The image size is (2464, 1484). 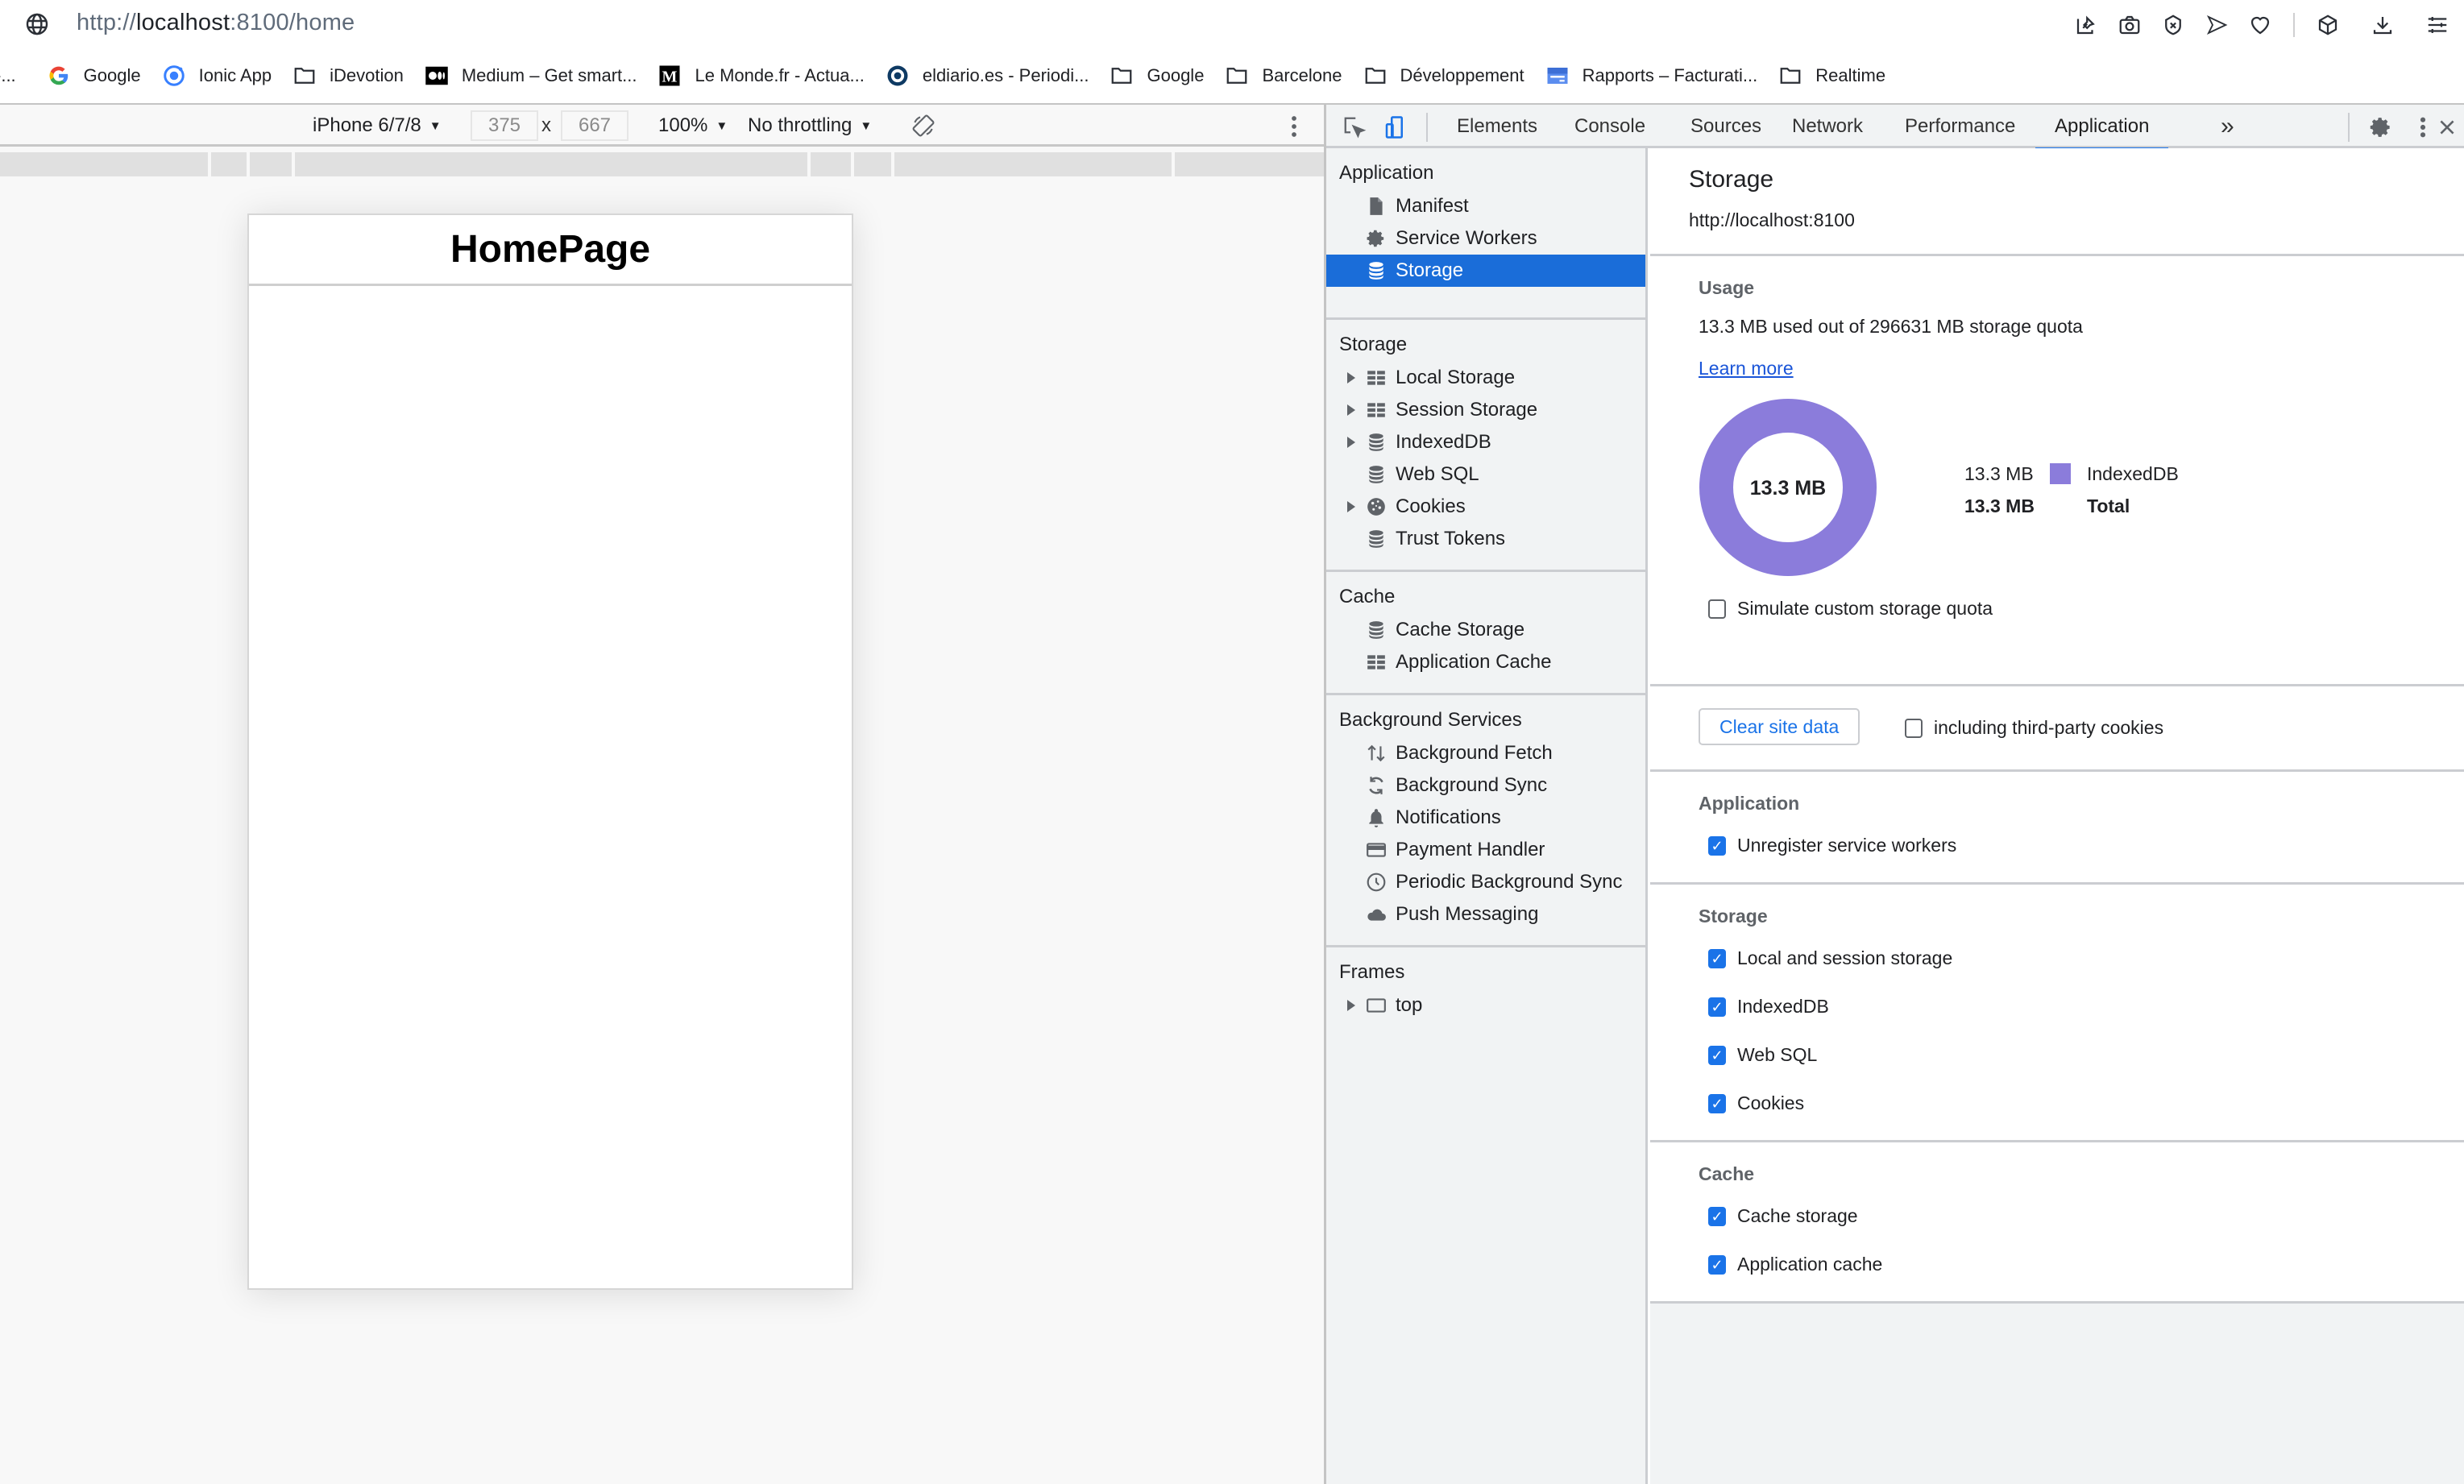 I want to click on sidebar-item-notifications: Notifications, so click(x=1485, y=818).